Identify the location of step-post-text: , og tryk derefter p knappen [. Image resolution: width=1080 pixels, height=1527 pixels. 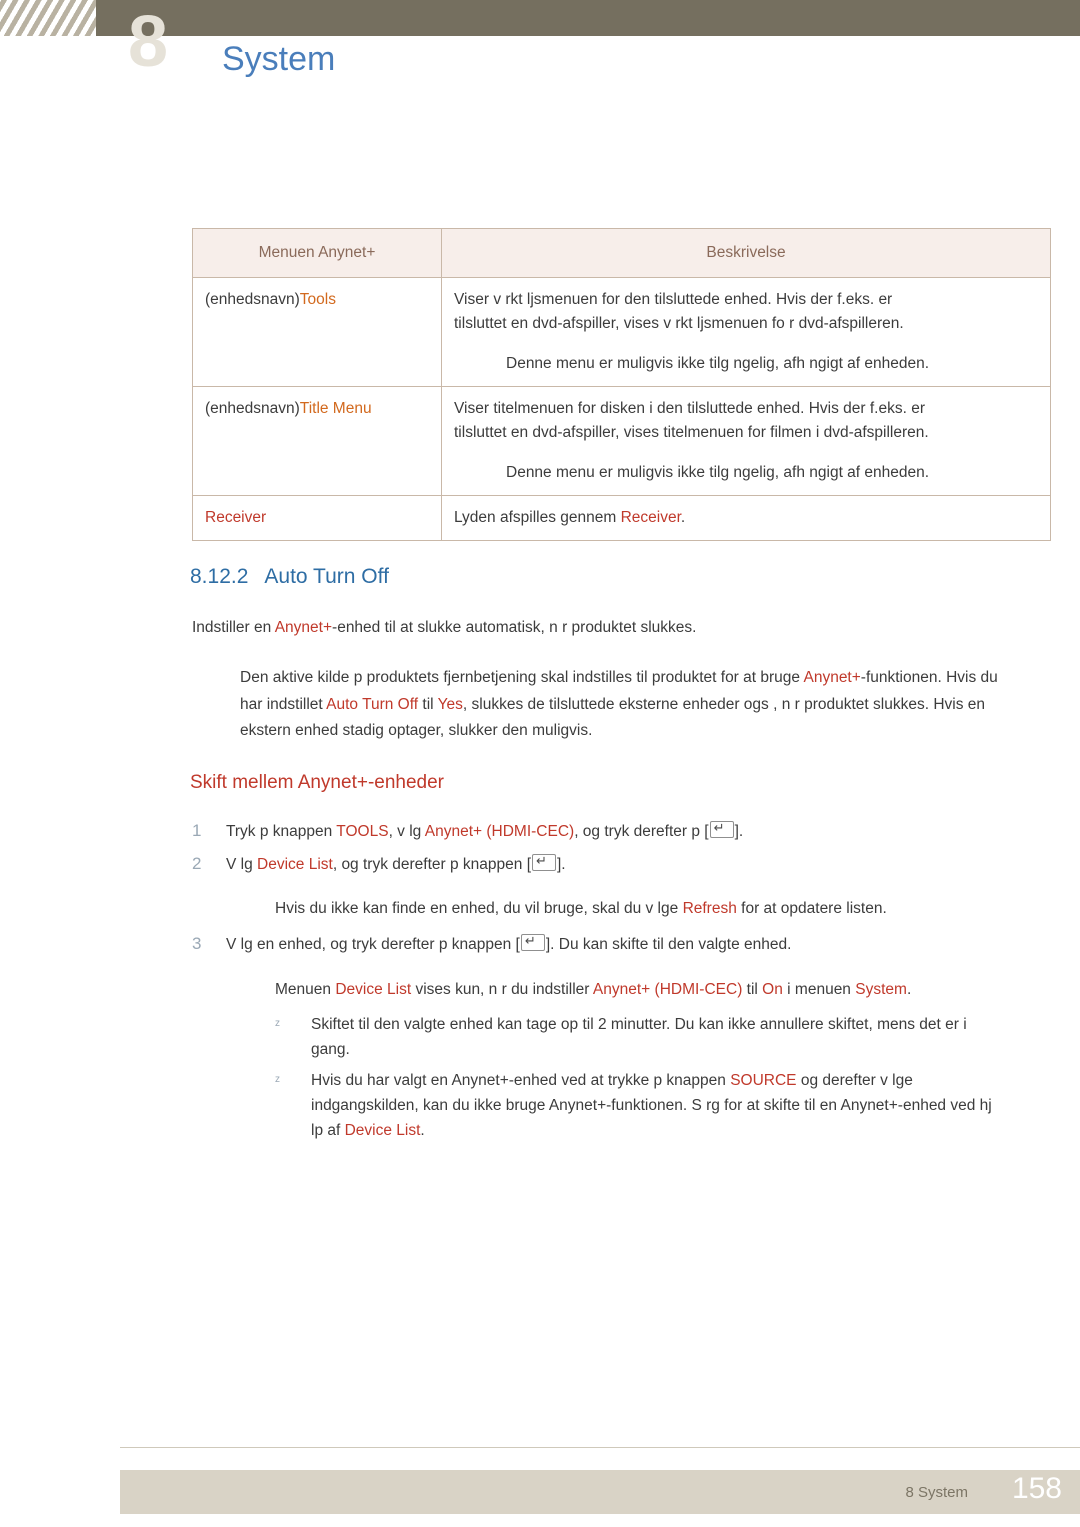
(431, 864).